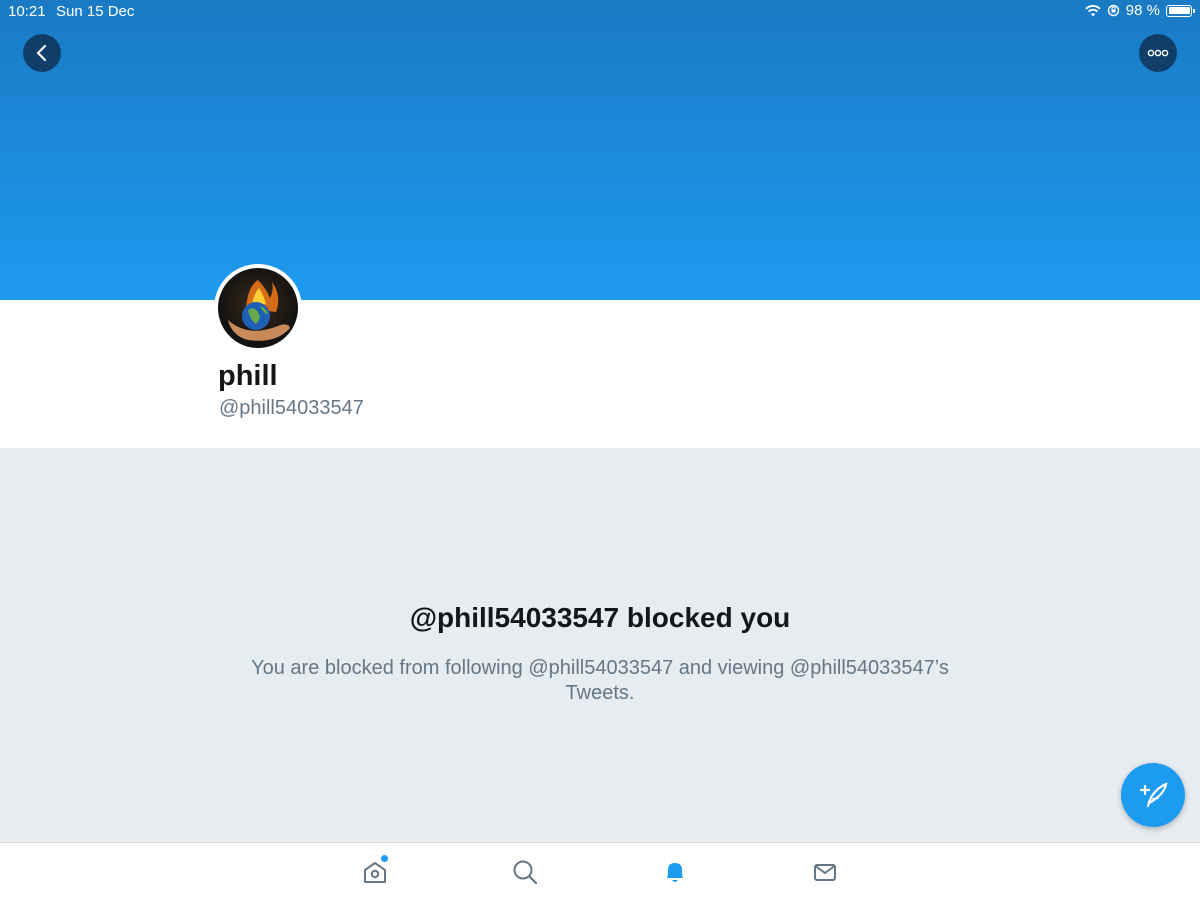 Image resolution: width=1200 pixels, height=900 pixels. I want to click on tab-home, so click(375, 872).